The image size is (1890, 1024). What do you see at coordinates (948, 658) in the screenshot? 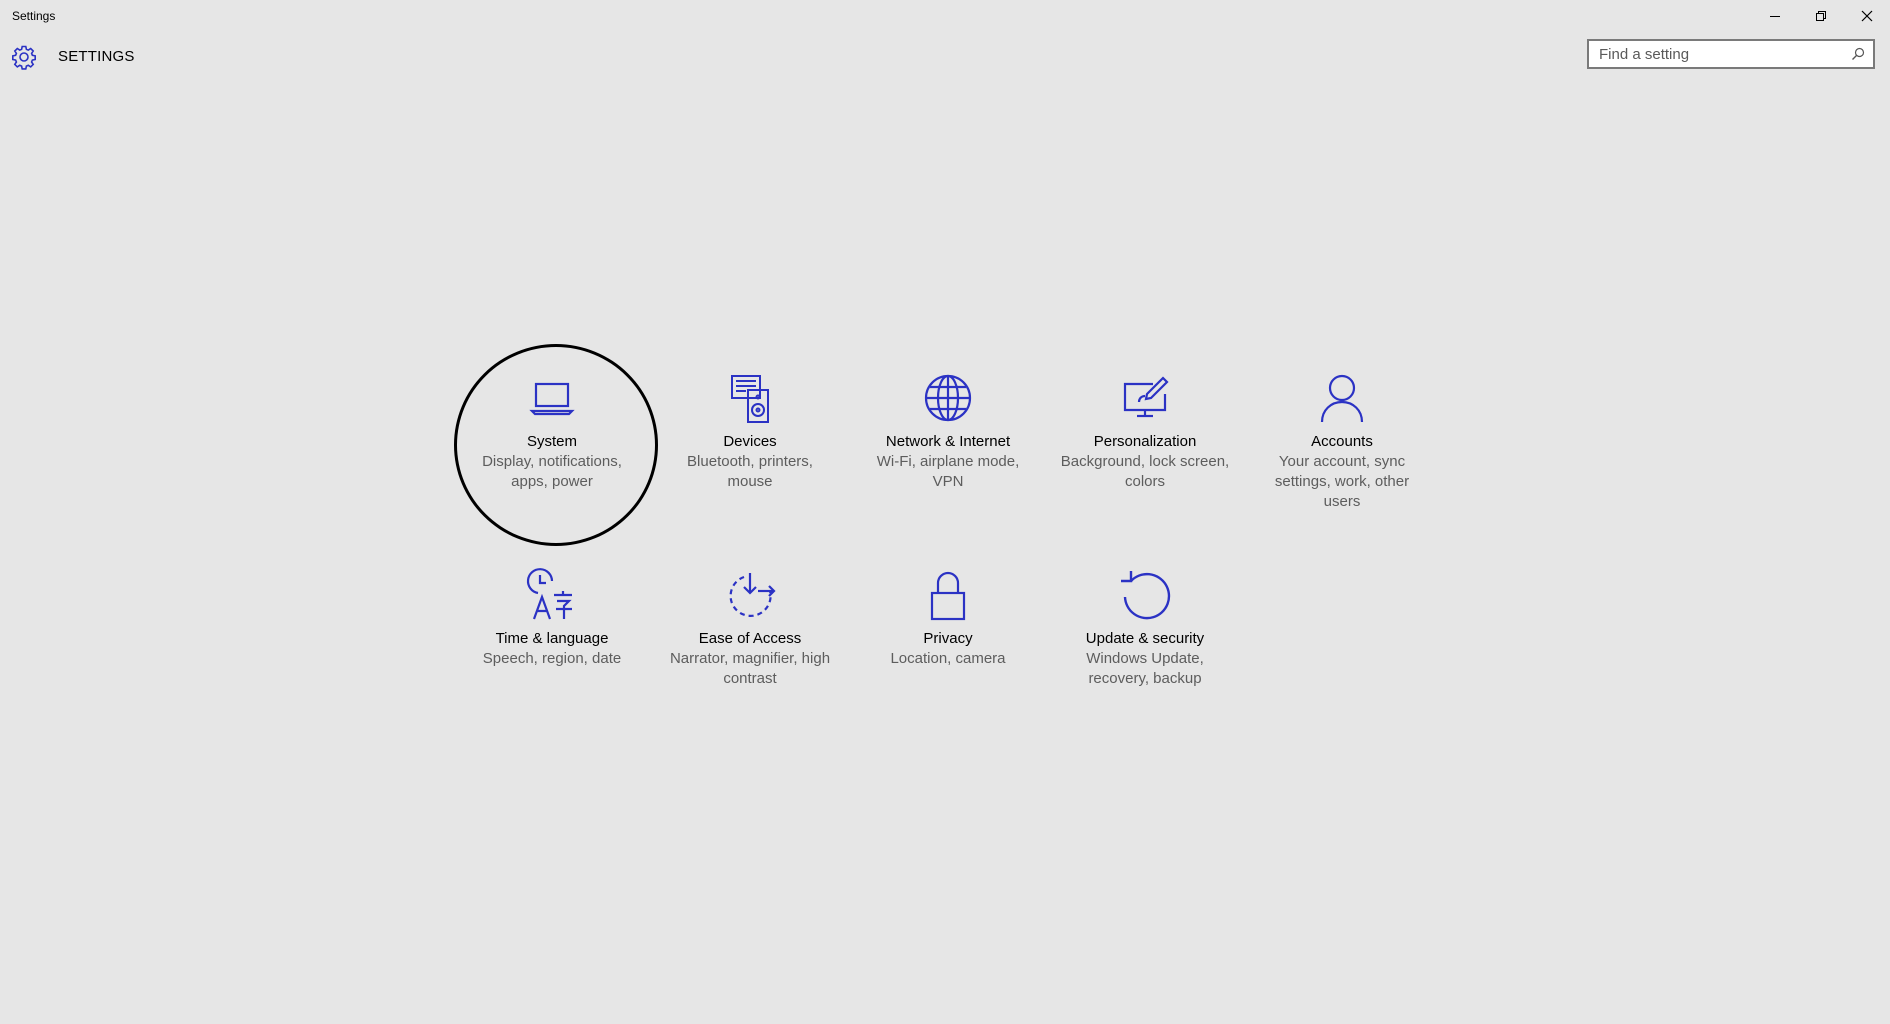
I see `tile-description: Location, camera` at bounding box center [948, 658].